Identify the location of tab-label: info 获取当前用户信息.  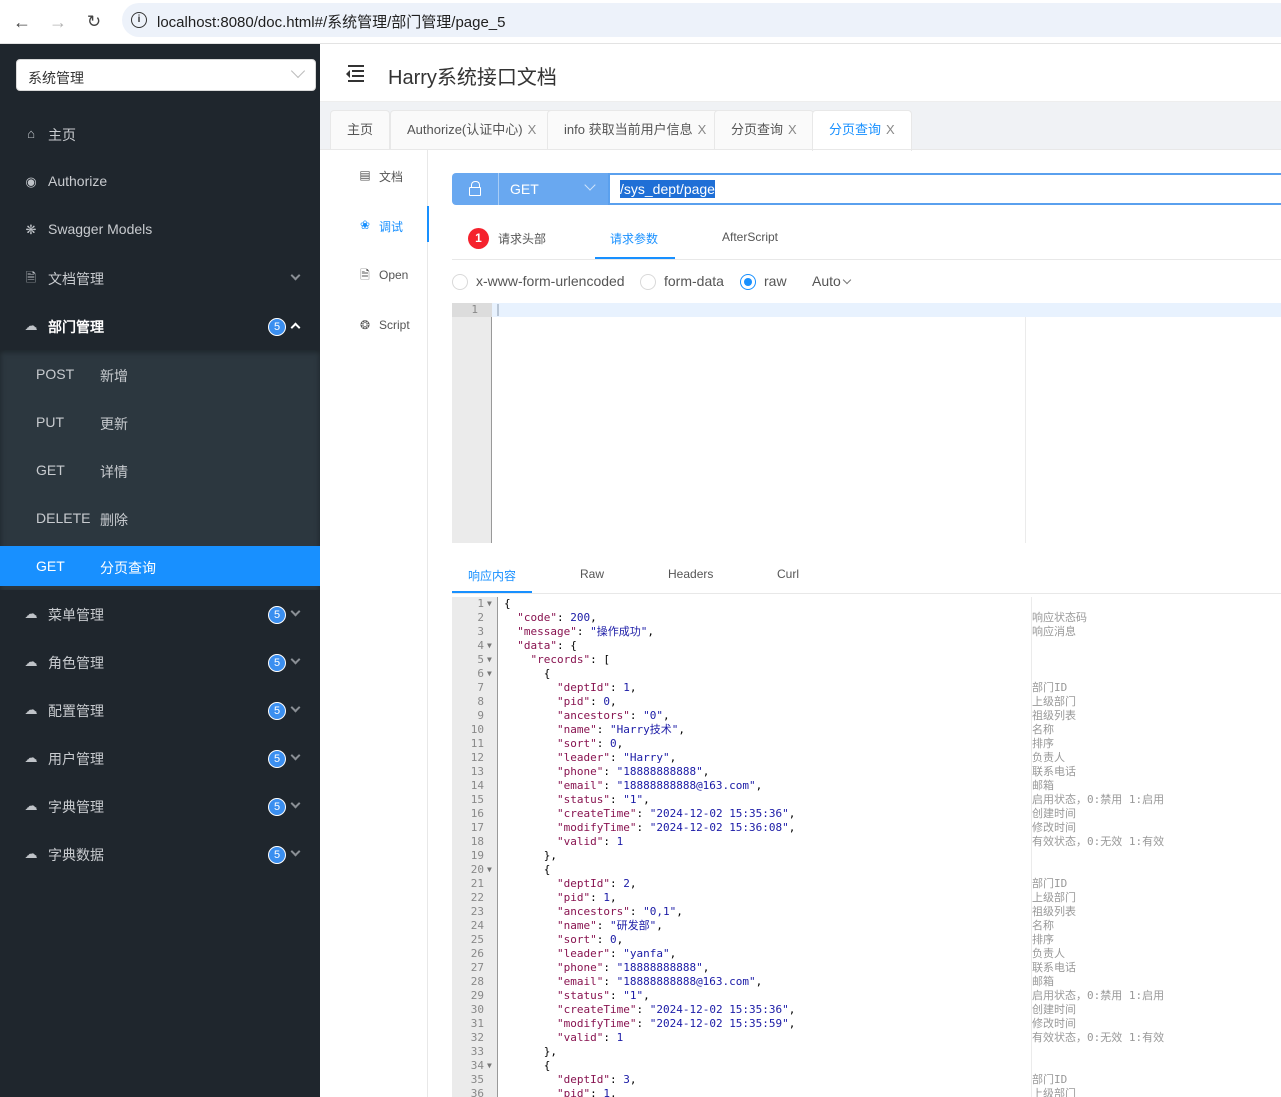
(628, 129).